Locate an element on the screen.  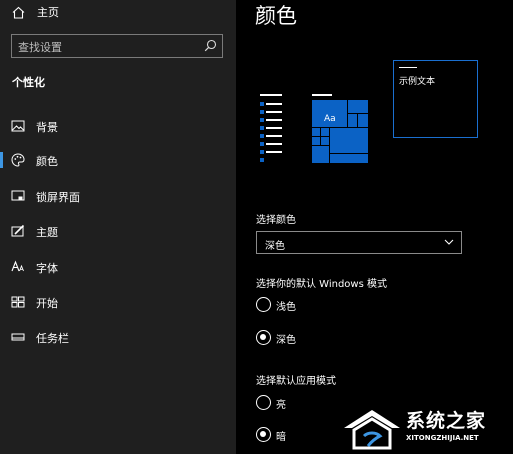
app-mode-dark-label: 暗 is located at coordinates (281, 435).